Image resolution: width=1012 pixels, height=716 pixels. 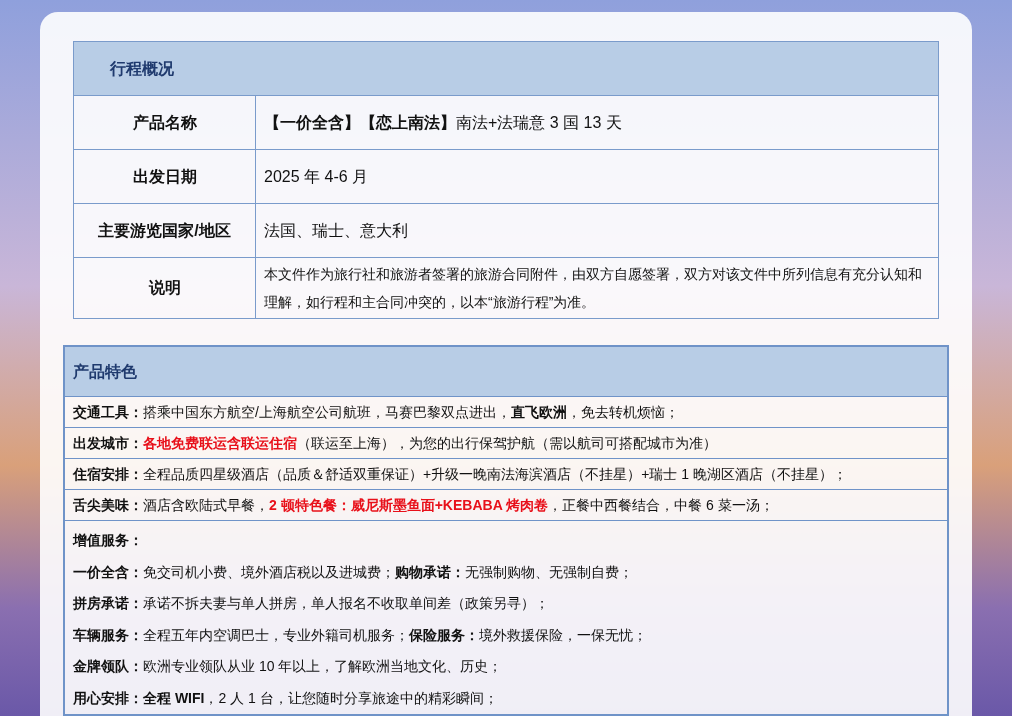 I want to click on feature-text: 金牌领队：欧洲专业领队从业 10 年以上，了解欧洲当地文化、历史；, so click(x=288, y=667).